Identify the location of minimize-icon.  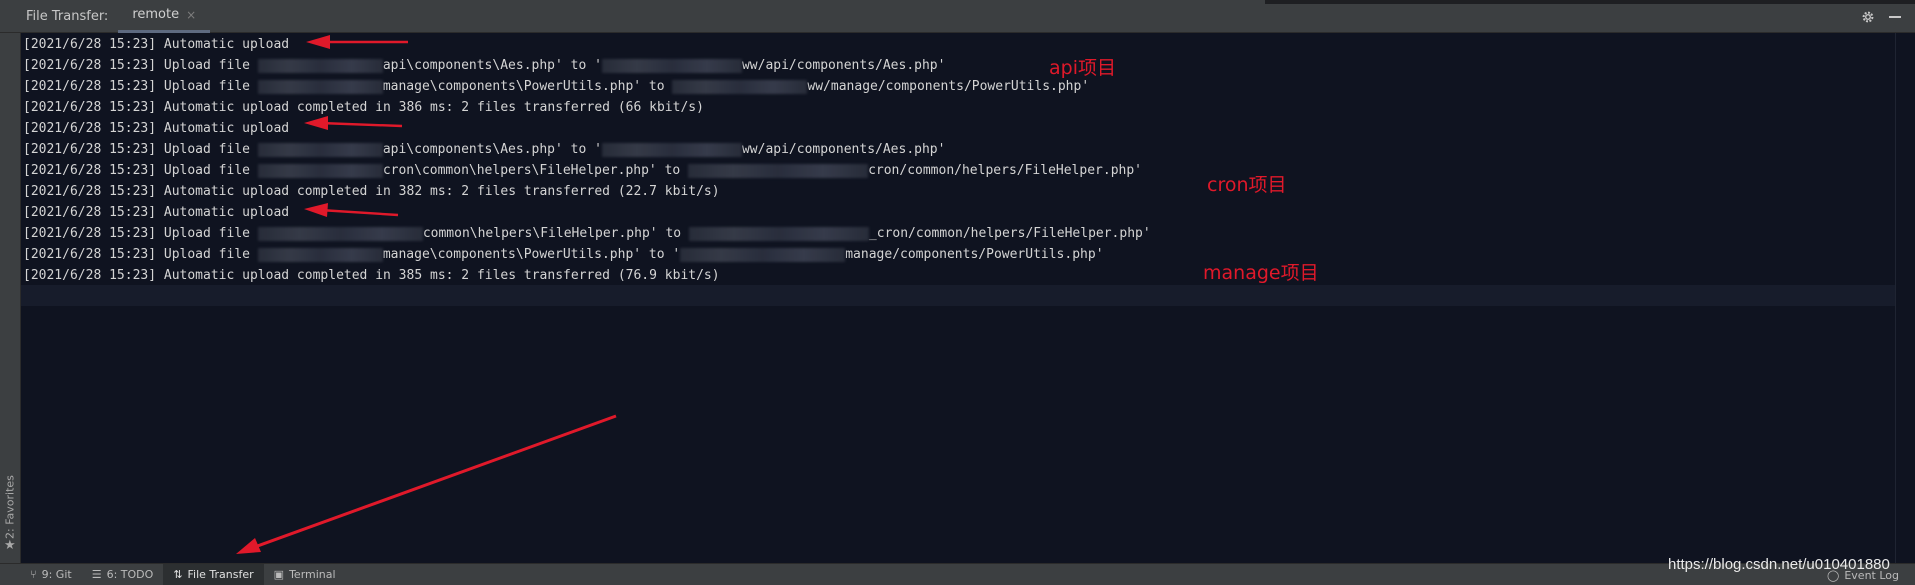
(1895, 16).